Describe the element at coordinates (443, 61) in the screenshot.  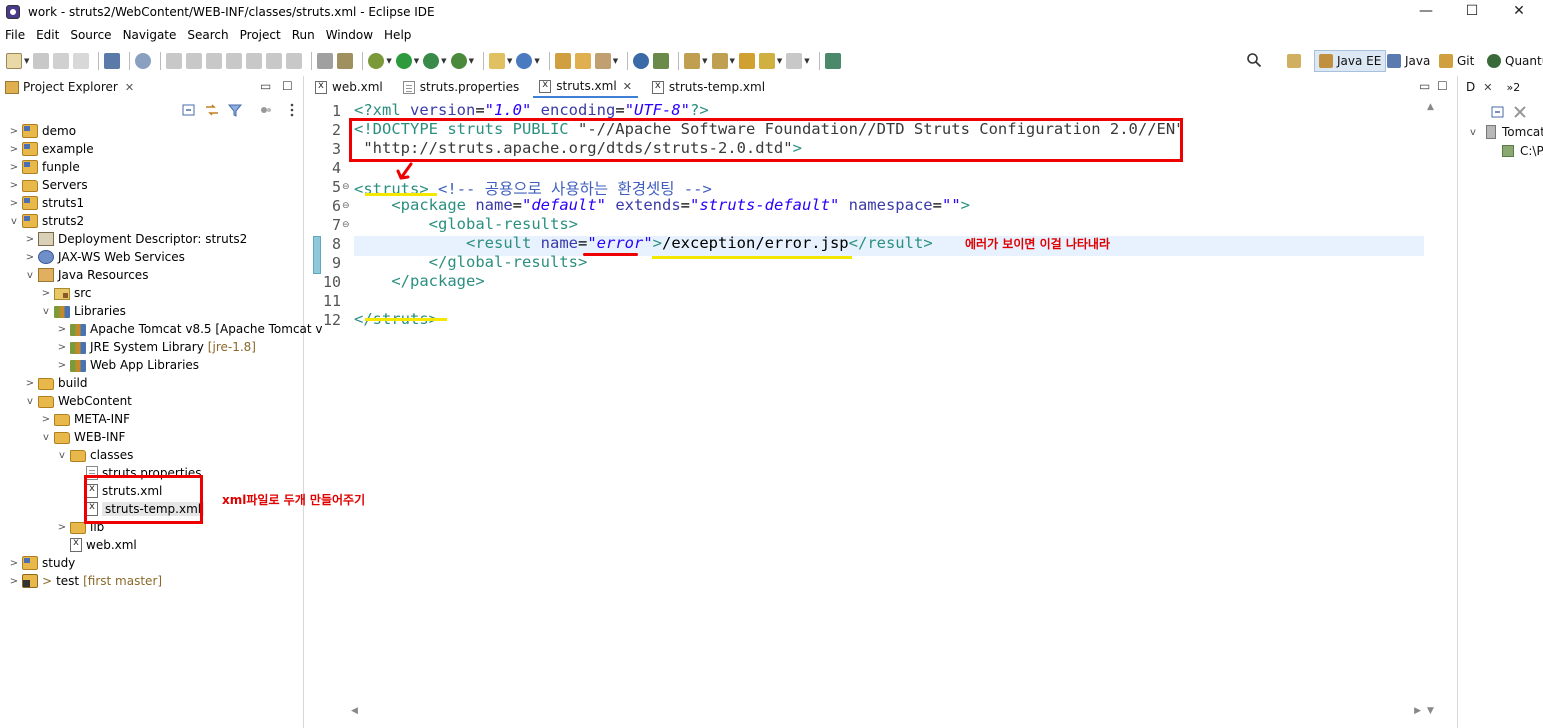
I see `coverage-dropdown-icon: ▼` at that location.